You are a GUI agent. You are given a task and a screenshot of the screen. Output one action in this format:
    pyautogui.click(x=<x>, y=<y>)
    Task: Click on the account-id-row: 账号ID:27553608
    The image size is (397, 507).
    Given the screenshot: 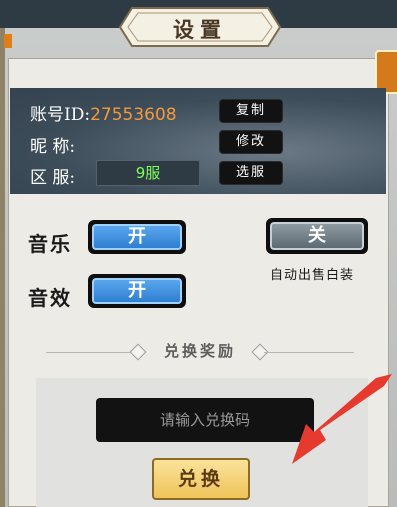 What is the action you would take?
    pyautogui.click(x=103, y=112)
    